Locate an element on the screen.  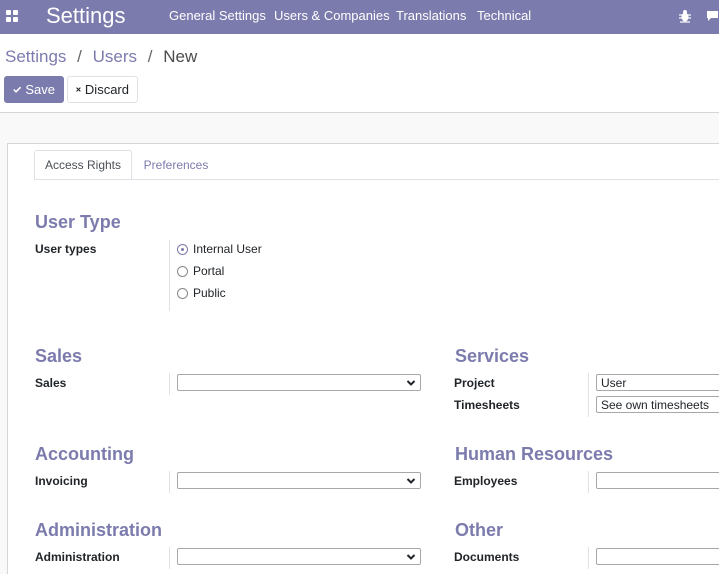
field-label-project: Project is located at coordinates (474, 383).